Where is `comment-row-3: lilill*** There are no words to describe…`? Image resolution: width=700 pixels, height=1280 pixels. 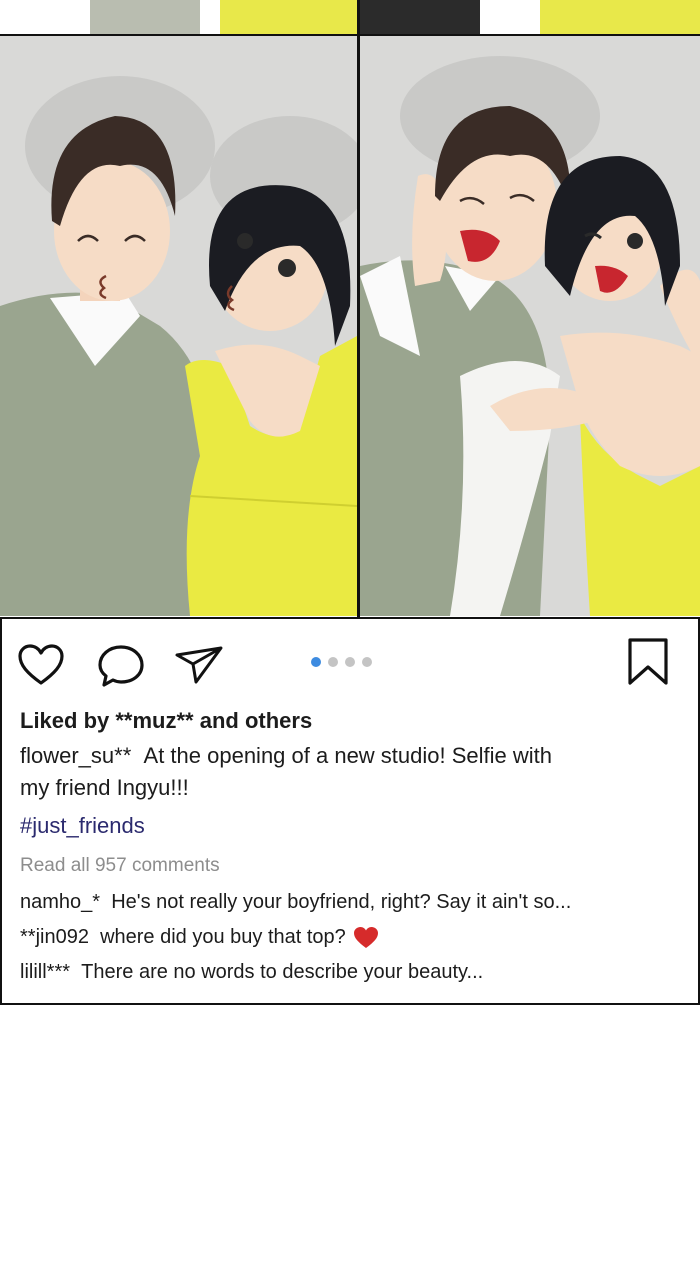 comment-row-3: lilill*** There are no words to describe… is located at coordinates (251, 972).